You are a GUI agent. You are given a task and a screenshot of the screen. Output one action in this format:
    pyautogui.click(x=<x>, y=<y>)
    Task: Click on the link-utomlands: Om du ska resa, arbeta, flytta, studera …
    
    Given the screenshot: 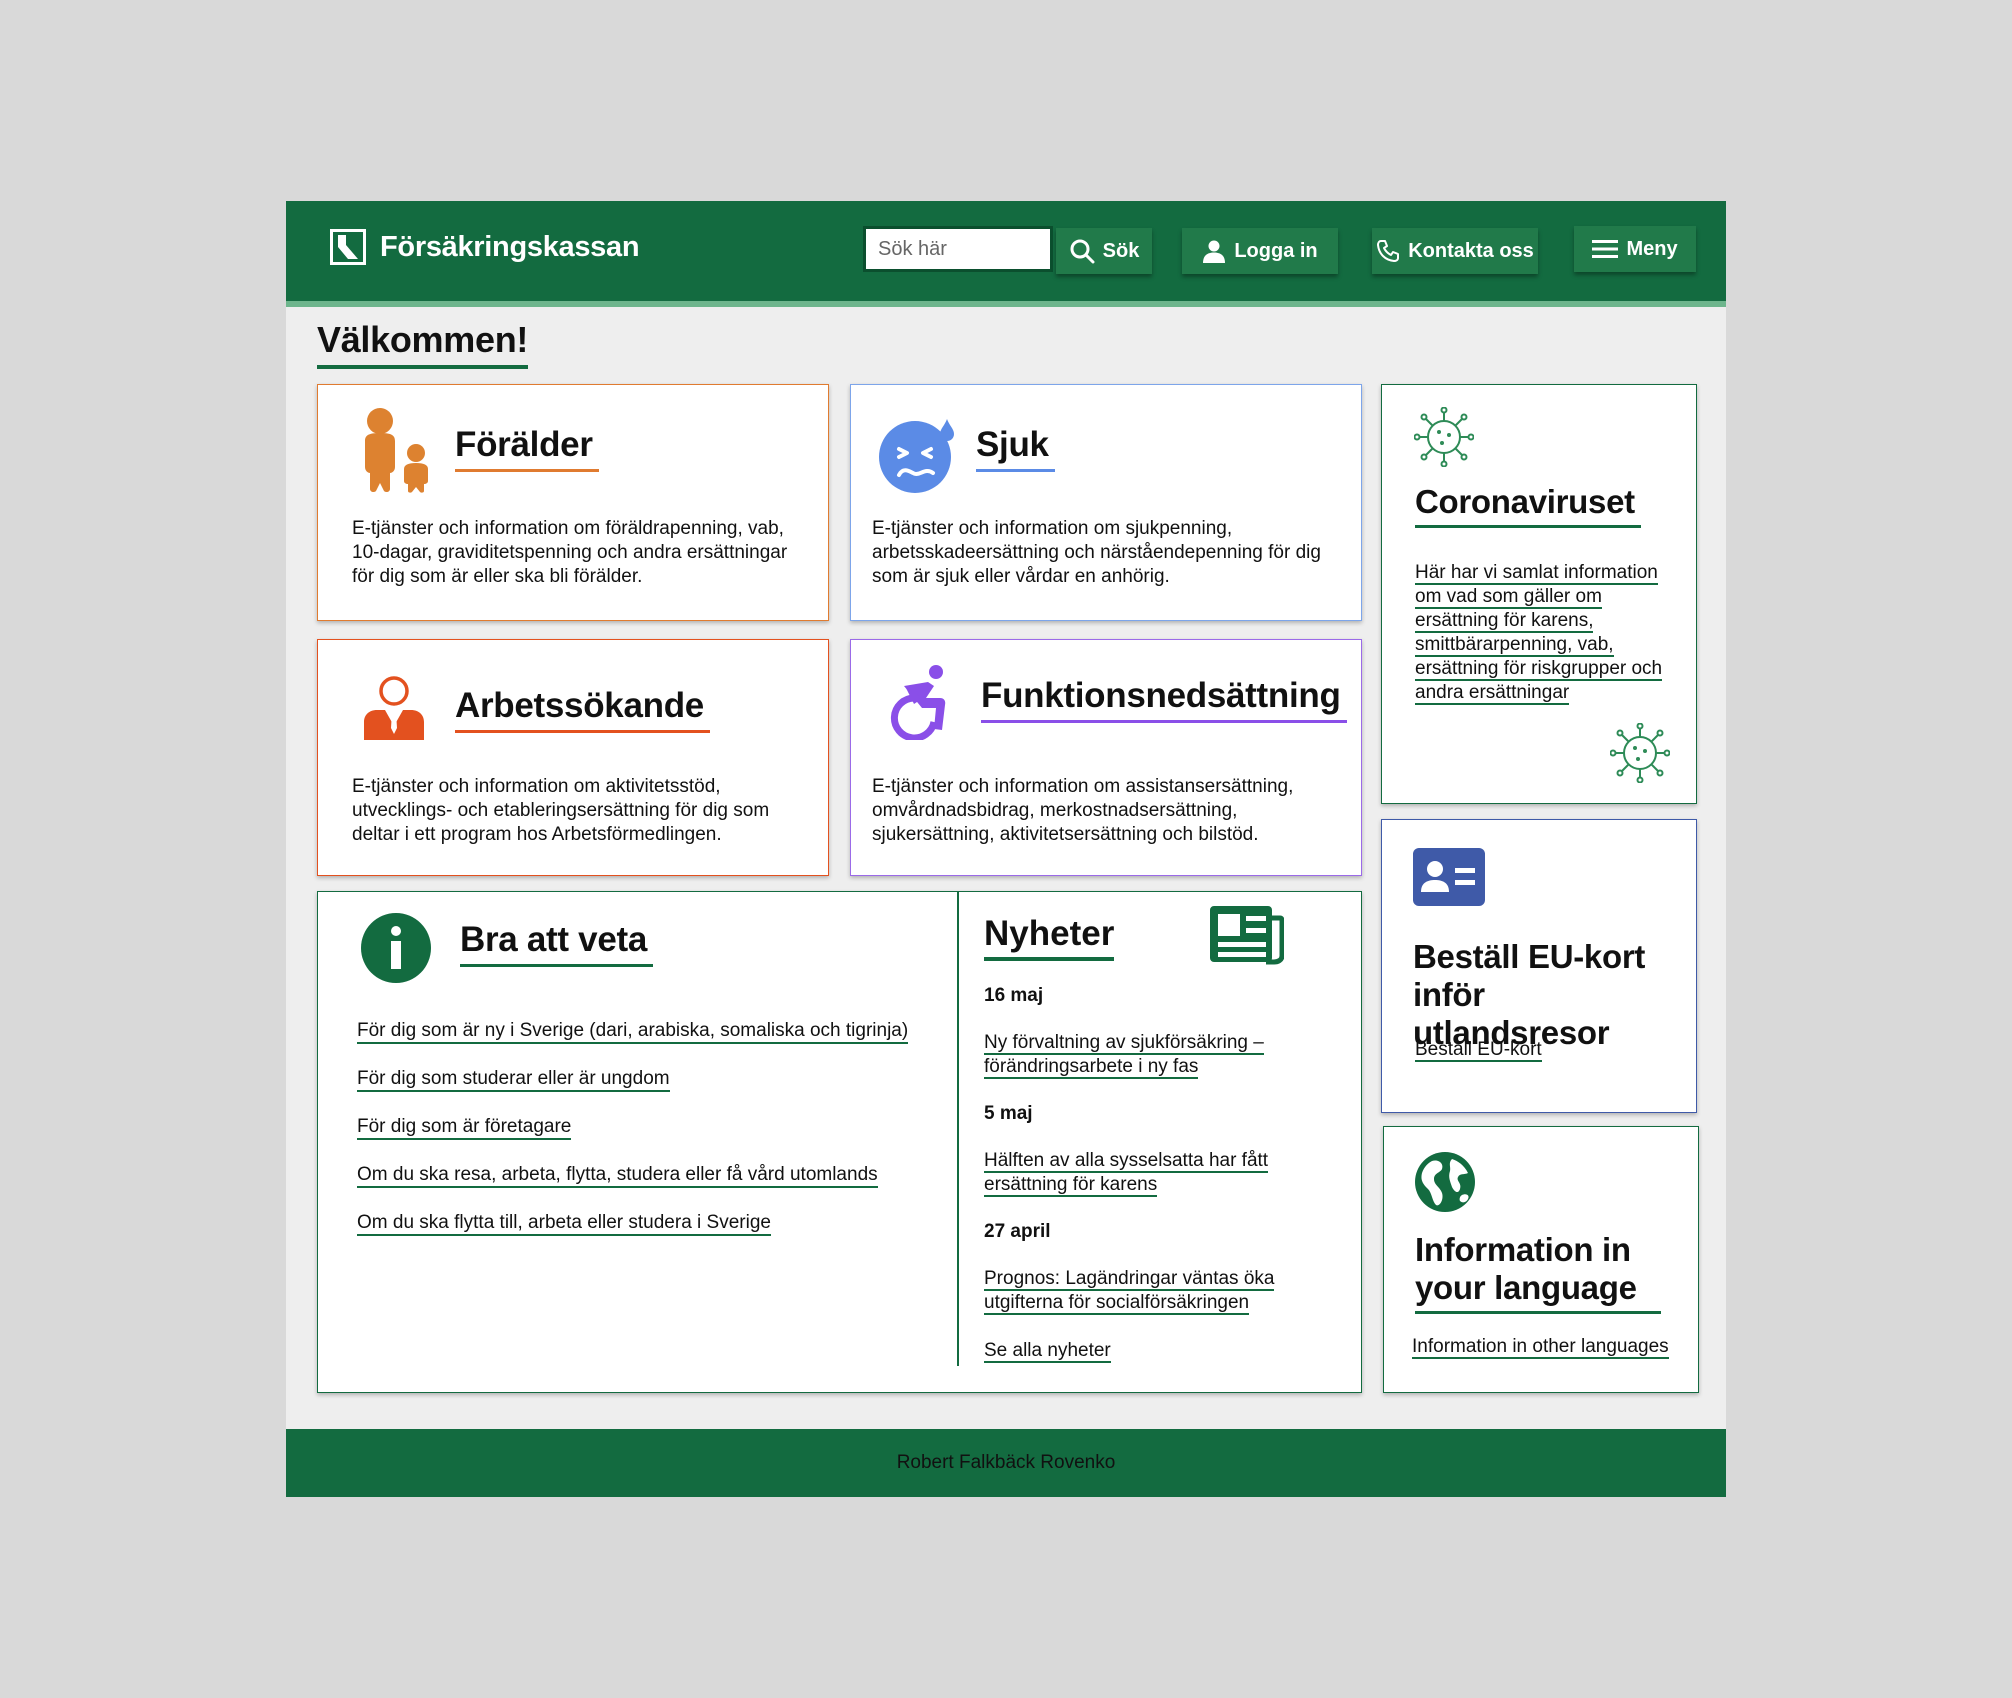 What is the action you would take?
    pyautogui.click(x=617, y=1176)
    